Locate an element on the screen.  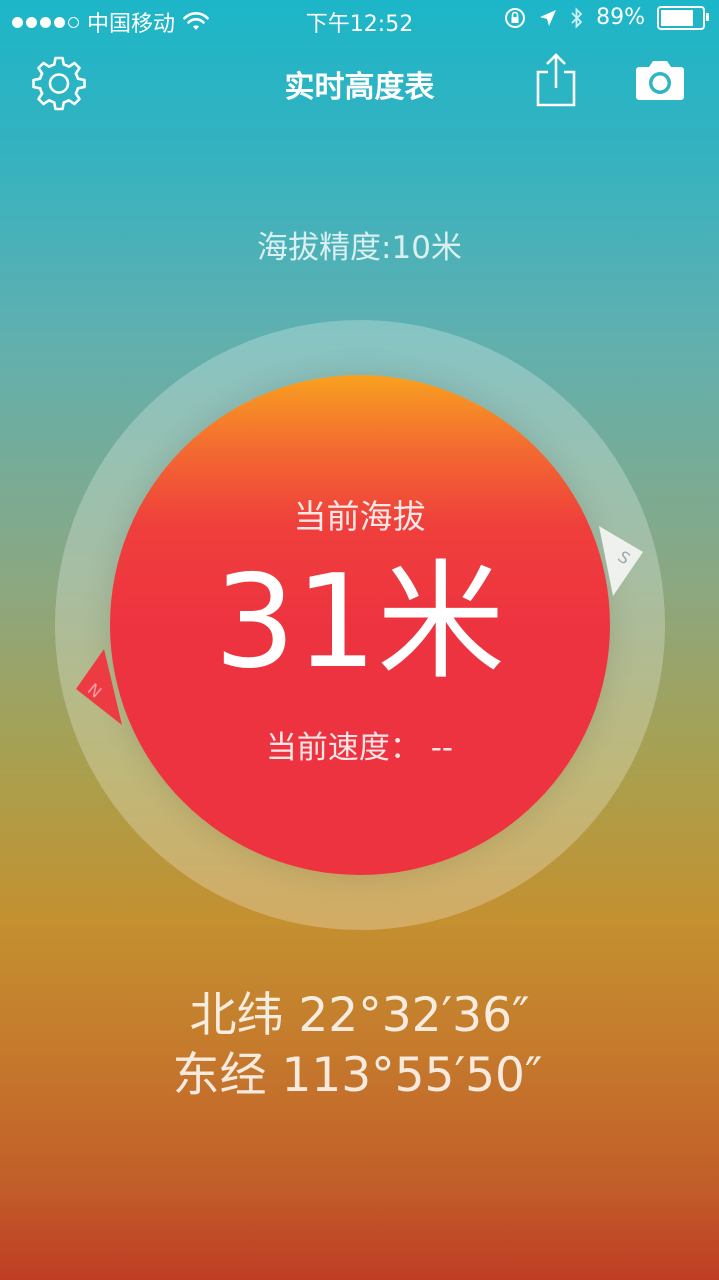
share-button is located at coordinates (556, 80).